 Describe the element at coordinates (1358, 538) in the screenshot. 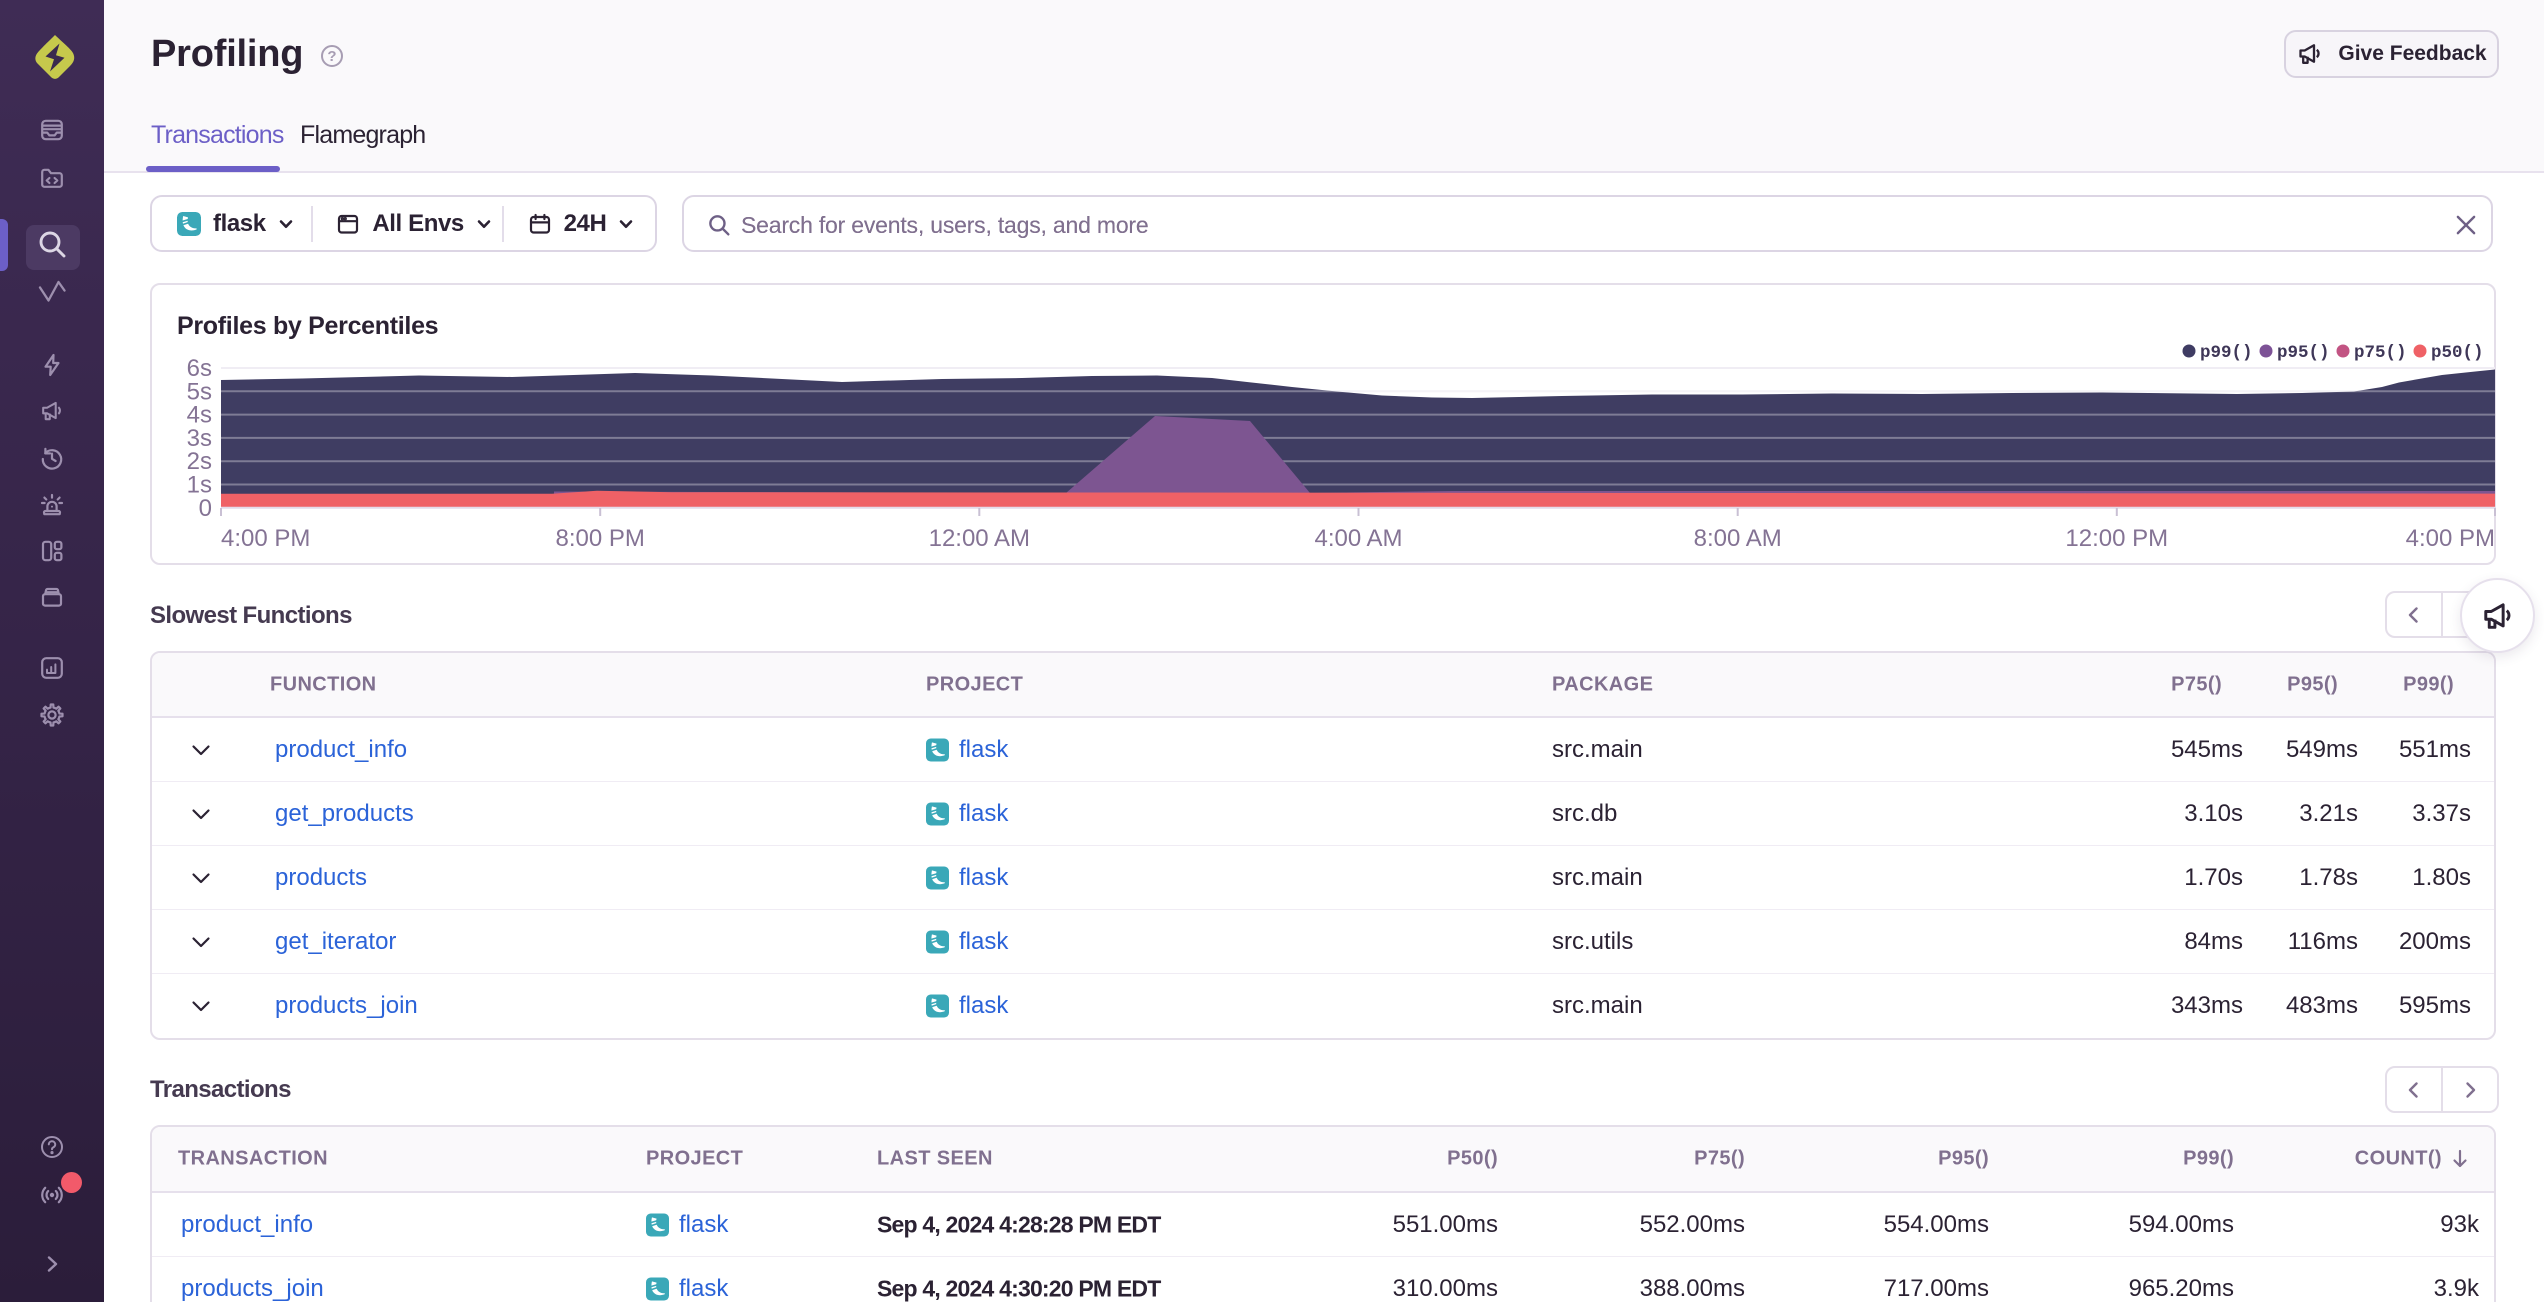

I see `svg-text: 4:00 AM` at that location.